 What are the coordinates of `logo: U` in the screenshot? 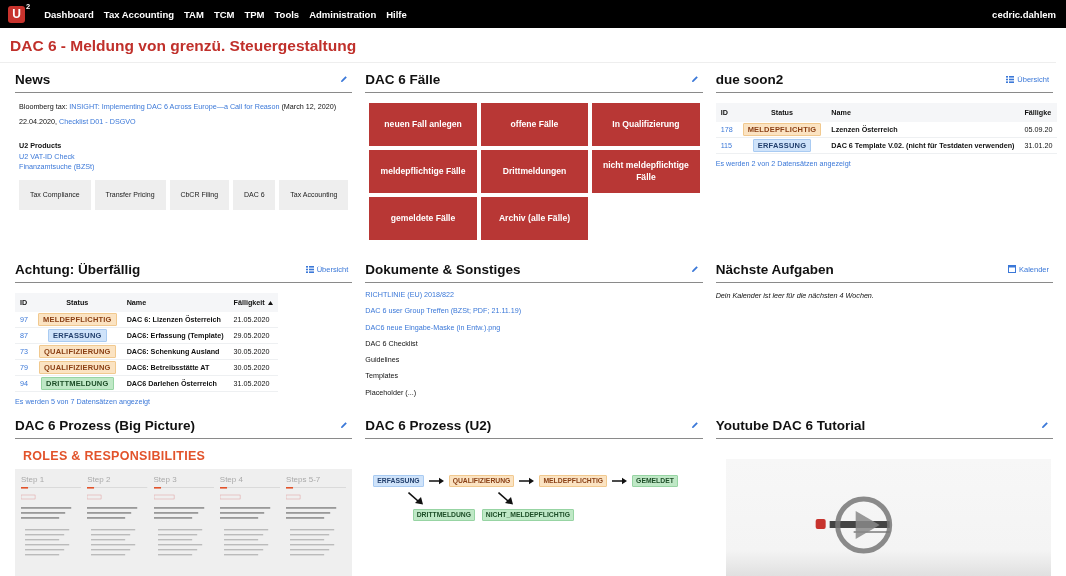 It's located at (16, 14).